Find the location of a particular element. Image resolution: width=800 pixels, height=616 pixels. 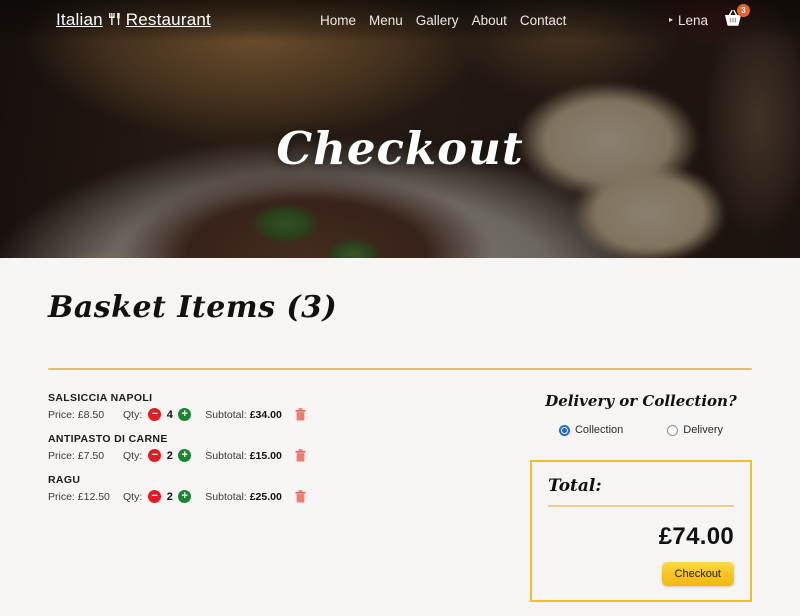

item-name: ANTIPASTO DI CARNE is located at coordinates (108, 439).